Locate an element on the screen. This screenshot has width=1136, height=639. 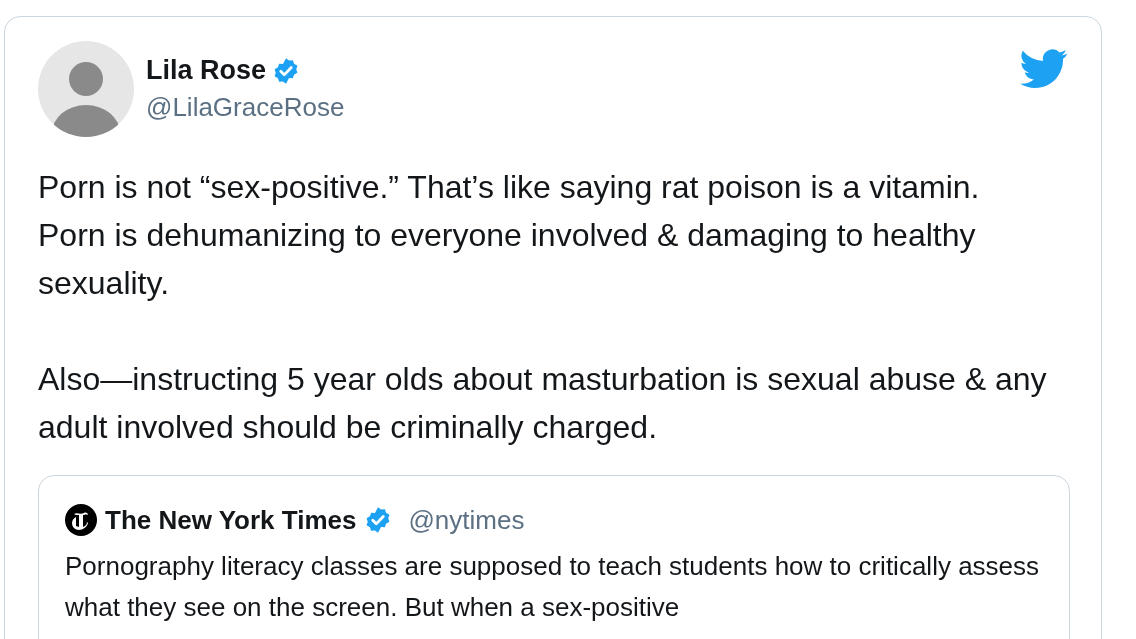
bird-logo-icon is located at coordinates (1044, 69).